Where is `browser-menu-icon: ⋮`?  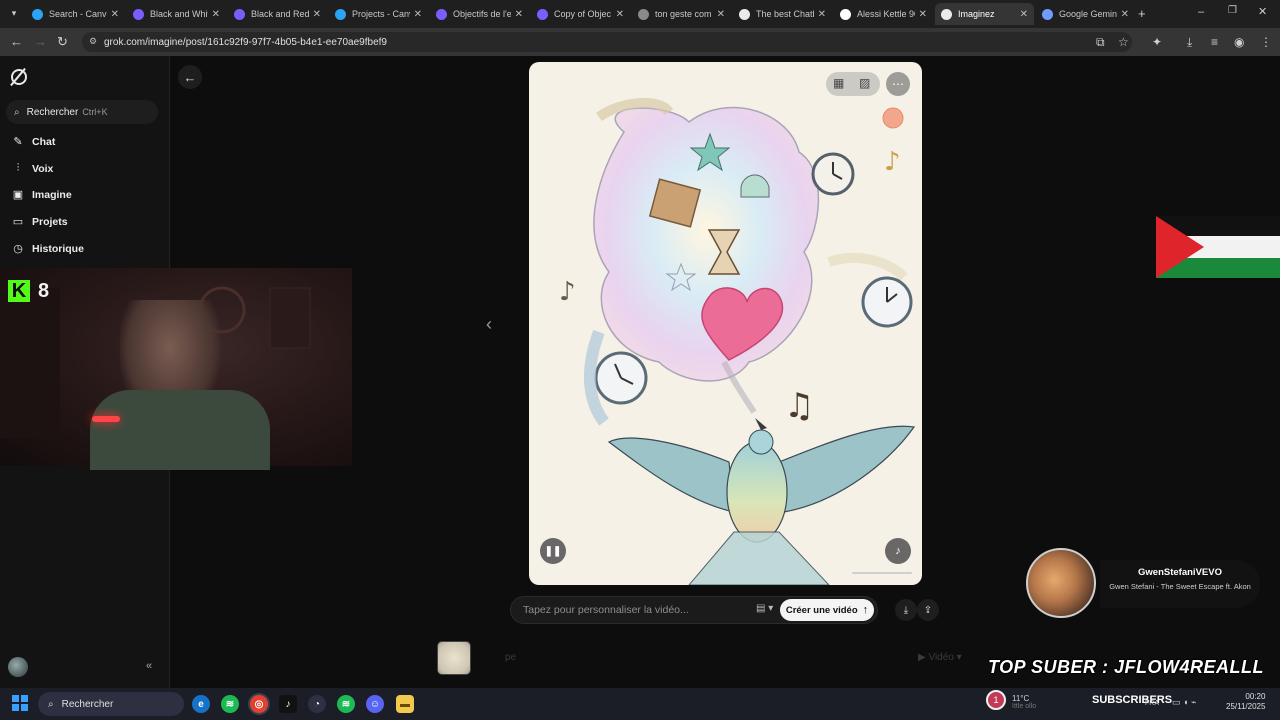 browser-menu-icon: ⋮ is located at coordinates (1266, 42).